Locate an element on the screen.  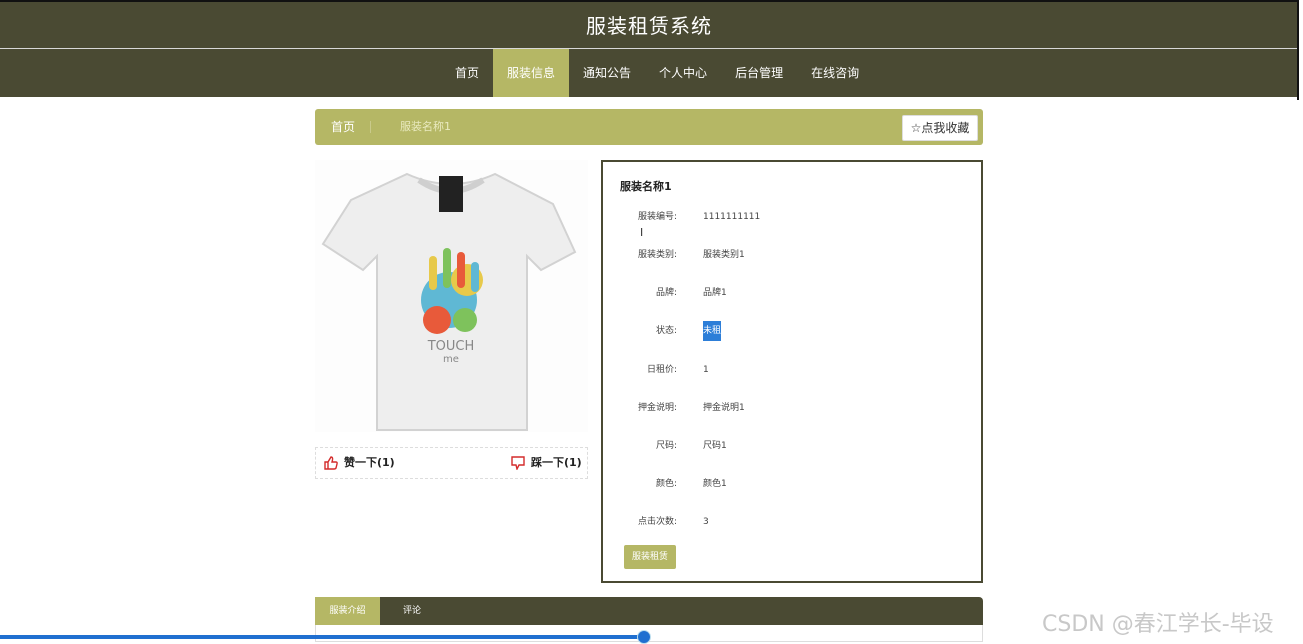
like-label: 赞一下(1) is located at coordinates (369, 462).